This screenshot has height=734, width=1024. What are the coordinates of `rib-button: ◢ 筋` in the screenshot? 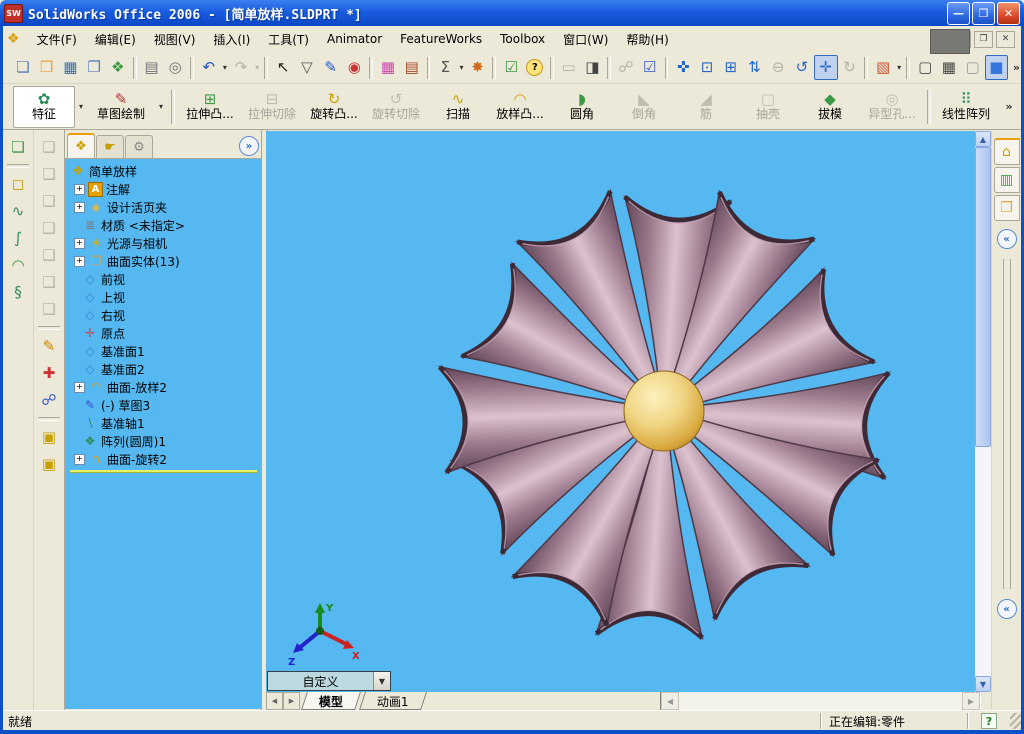 It's located at (706, 107).